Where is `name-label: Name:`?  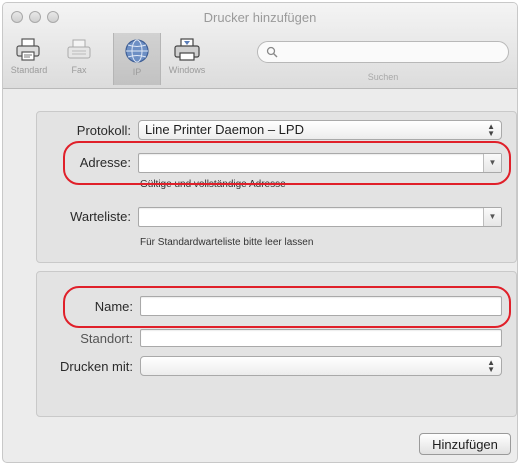 name-label: Name: is located at coordinates (113, 306).